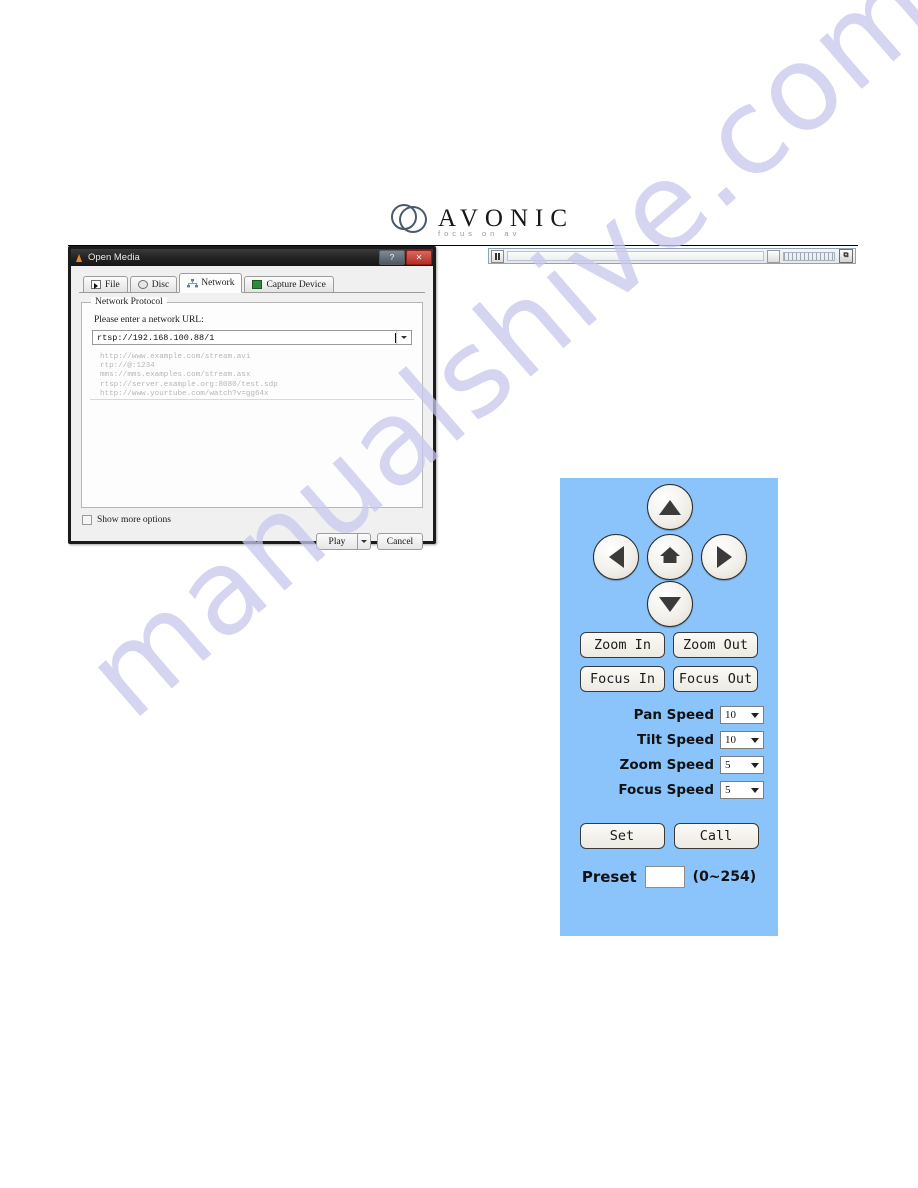  What do you see at coordinates (257, 284) in the screenshot?
I see `capture-device-icon` at bounding box center [257, 284].